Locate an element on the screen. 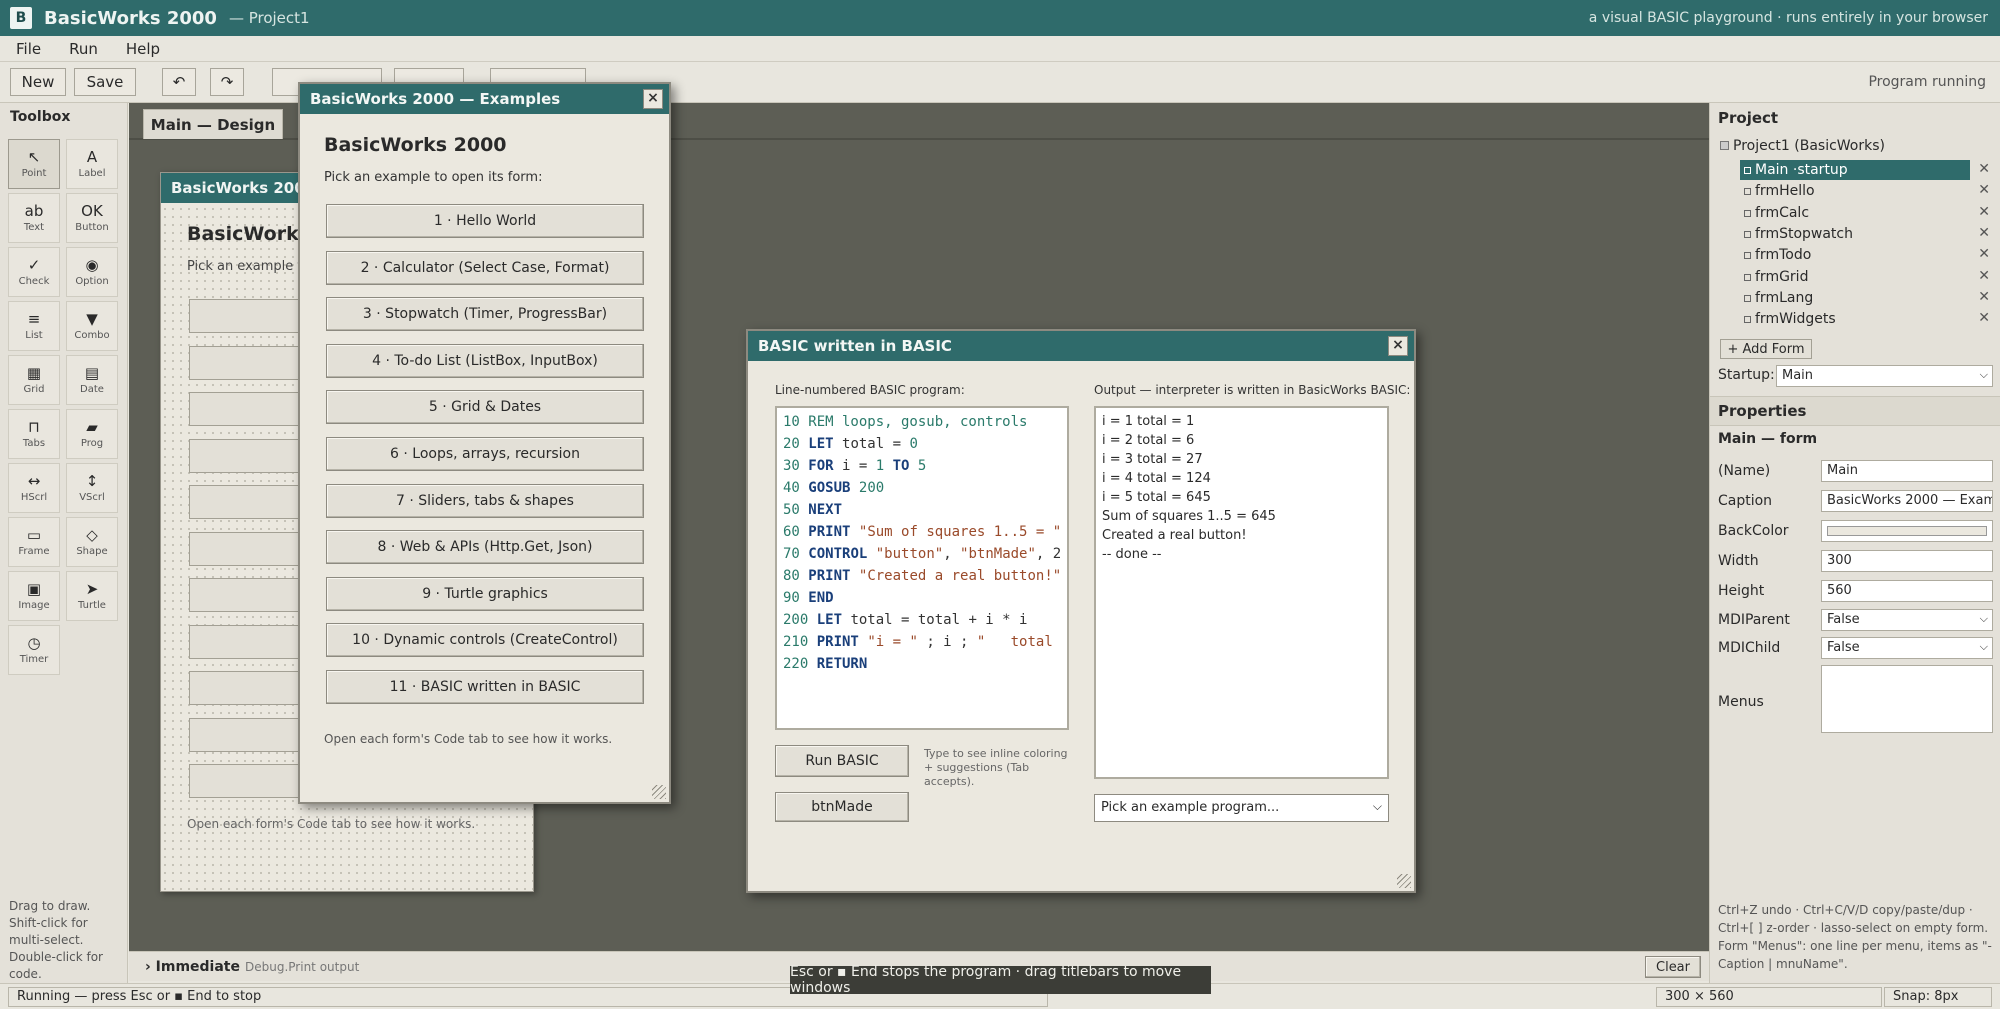 This screenshot has width=2000, height=1009. prop-value-mdiparent: False ⌵ is located at coordinates (1907, 620).